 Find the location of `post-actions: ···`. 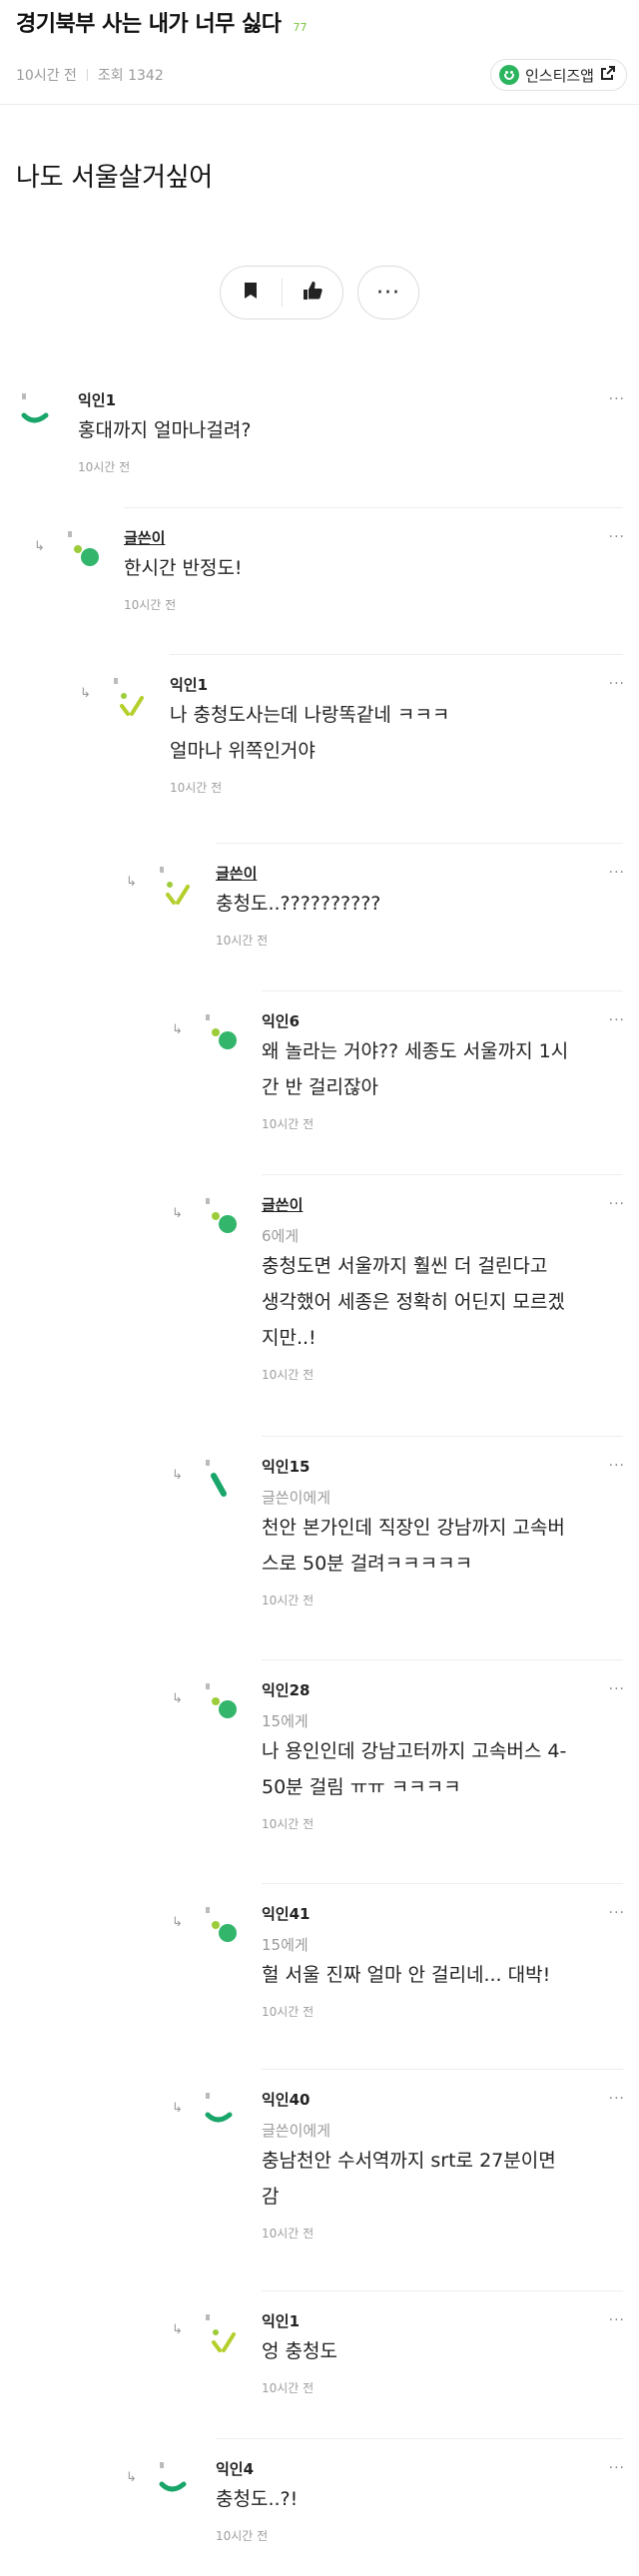

post-actions: ··· is located at coordinates (319, 293).